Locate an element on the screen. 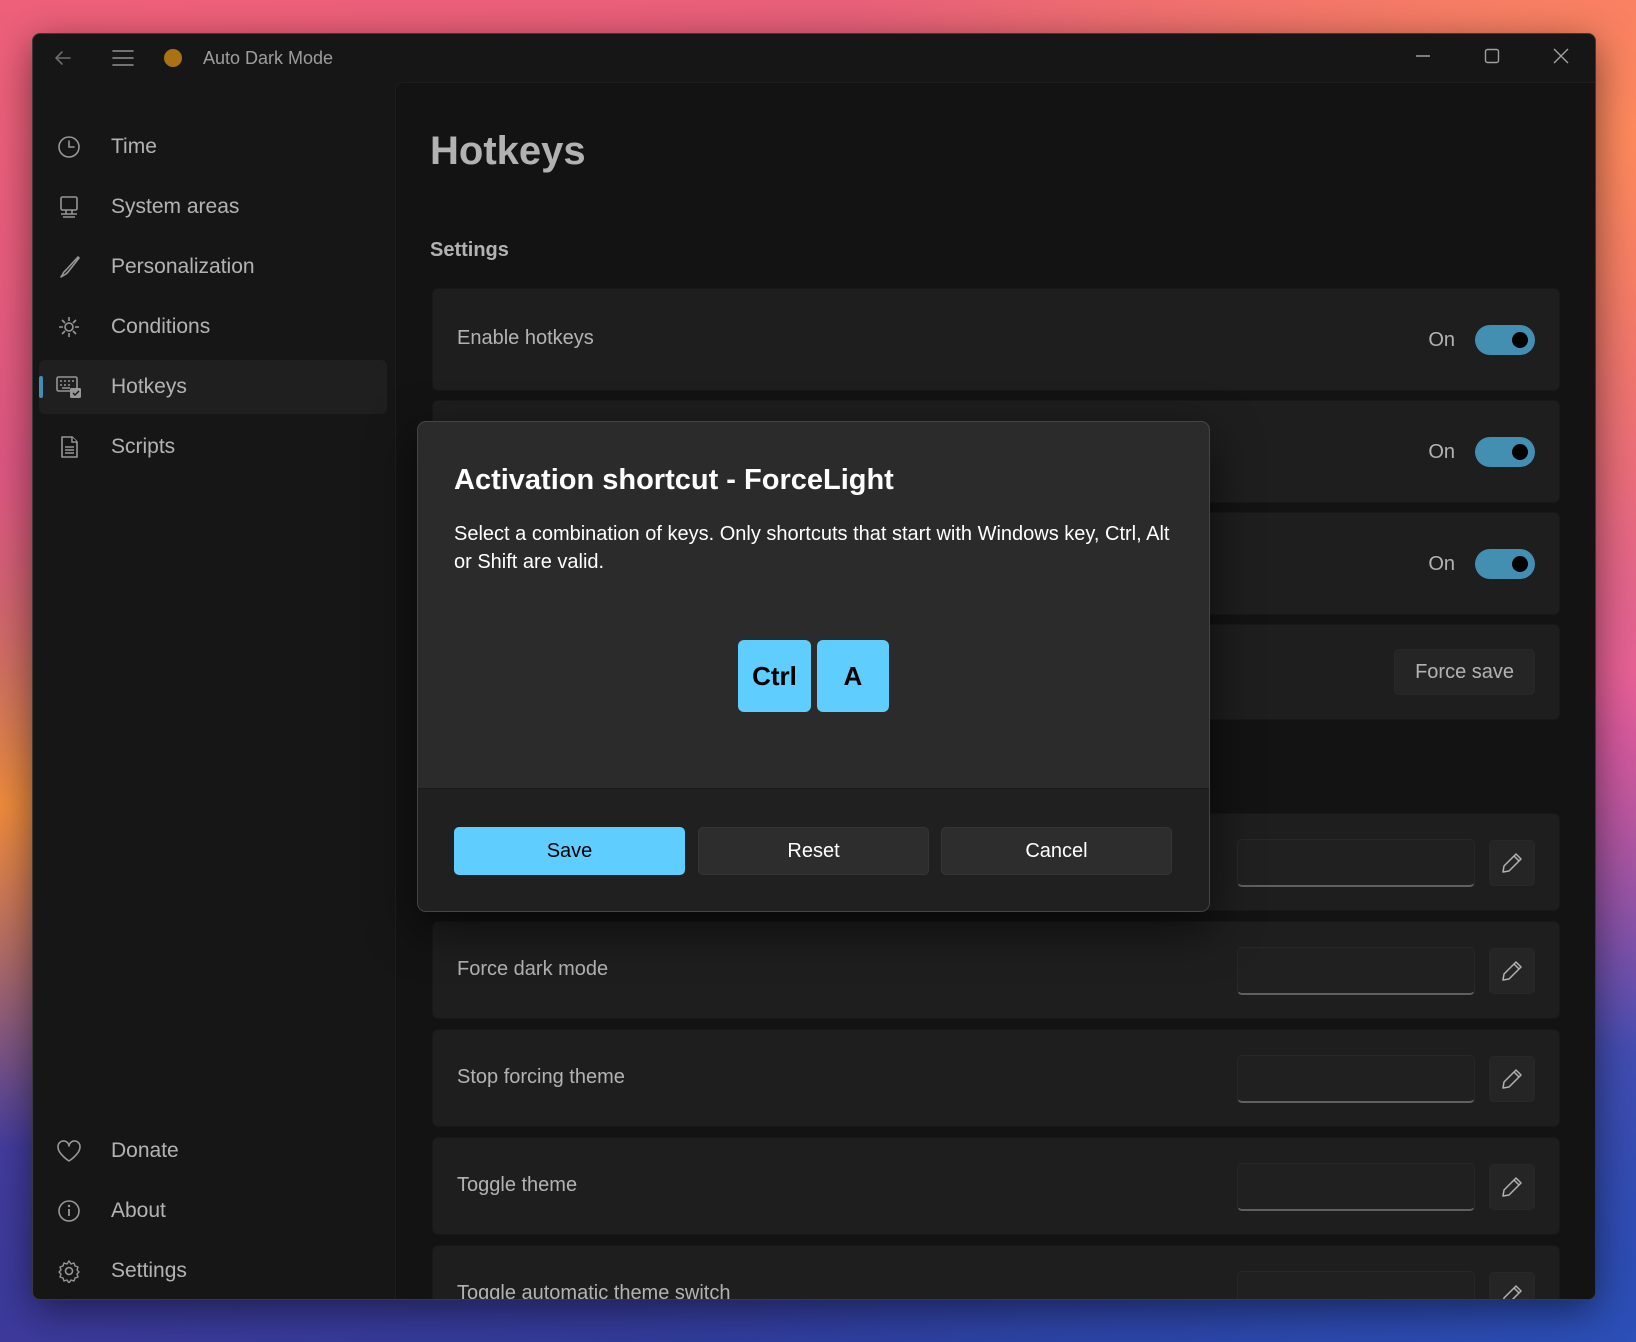 Image resolution: width=1636 pixels, height=1342 pixels. cancel-button: Cancel is located at coordinates (1056, 851).